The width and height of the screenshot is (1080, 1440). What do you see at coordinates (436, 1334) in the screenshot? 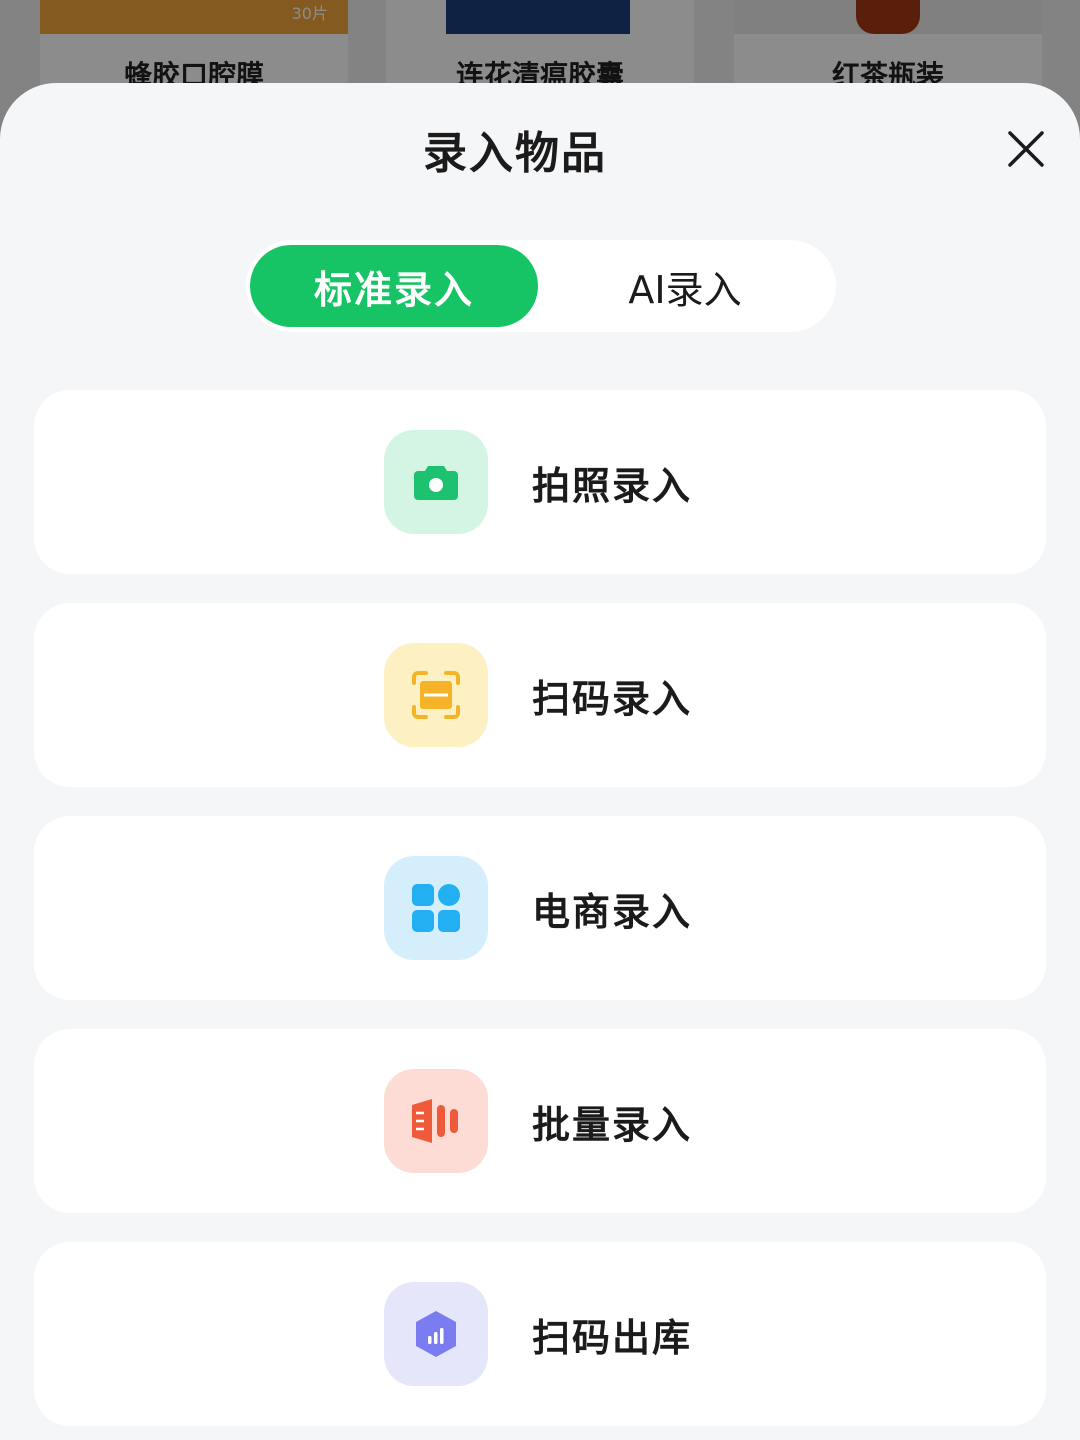
I see `hexagon-chart-icon` at bounding box center [436, 1334].